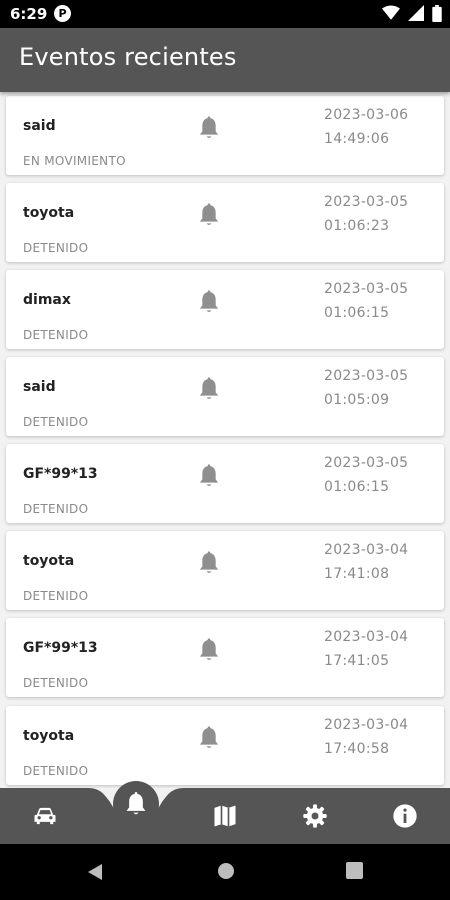 The image size is (450, 900). I want to click on event-card: said 2023-03-06 14:49:06 EN MOVIMIENTO, so click(225, 135).